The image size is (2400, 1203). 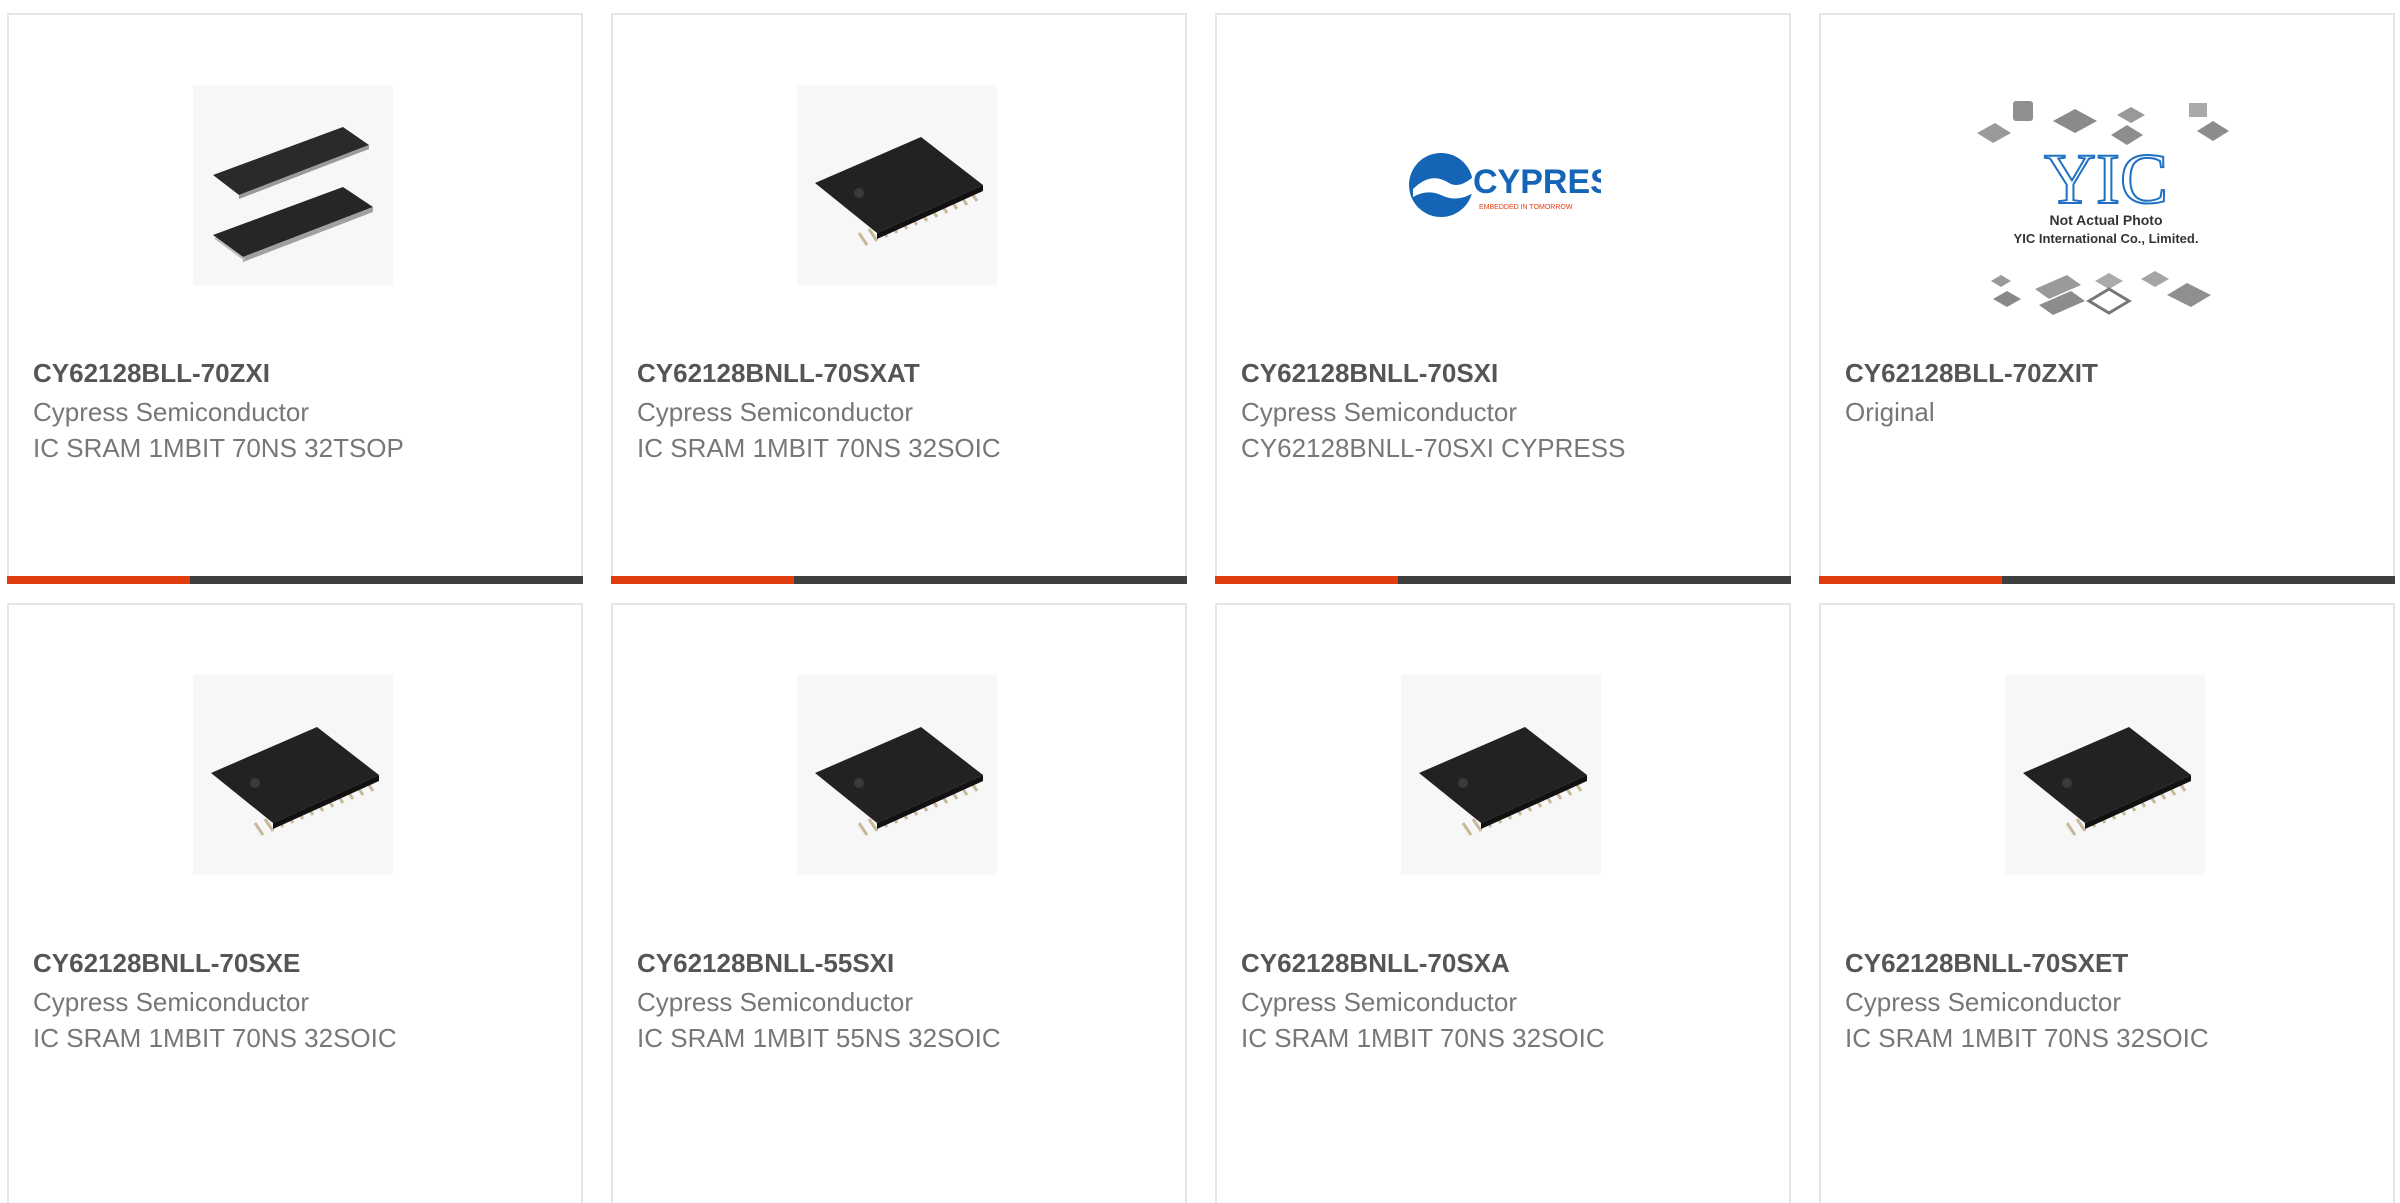 I want to click on manufacturer: Original, so click(x=1890, y=412).